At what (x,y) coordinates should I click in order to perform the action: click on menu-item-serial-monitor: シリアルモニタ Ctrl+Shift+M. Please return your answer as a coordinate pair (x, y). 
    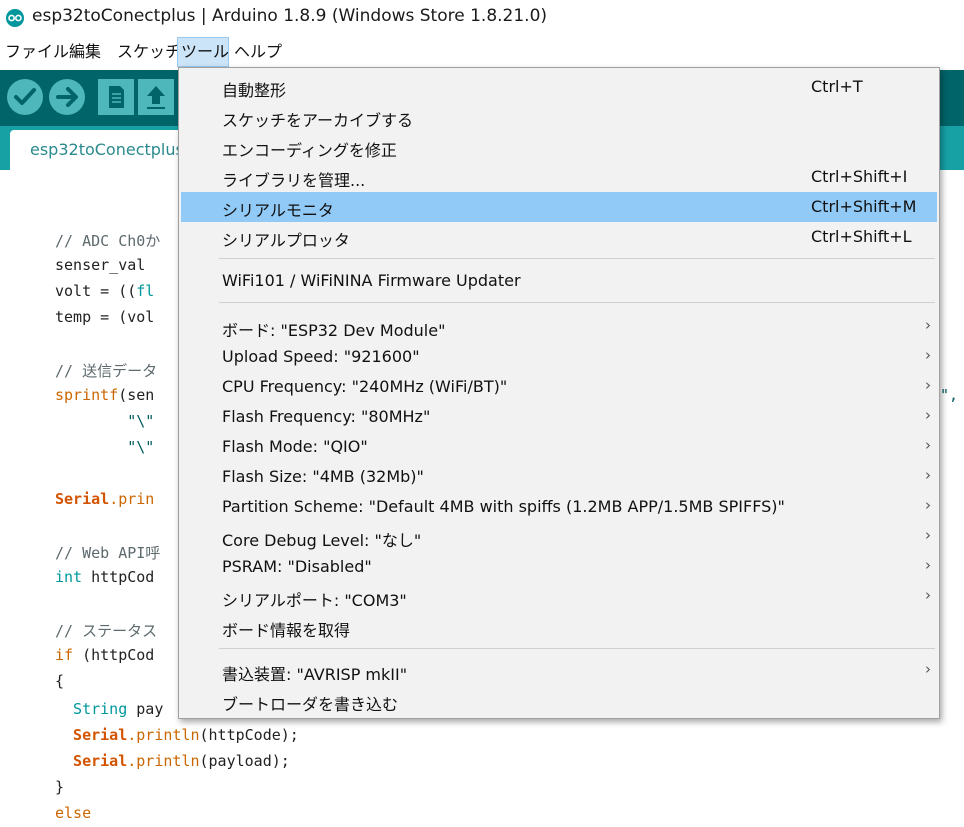
    Looking at the image, I should click on (559, 207).